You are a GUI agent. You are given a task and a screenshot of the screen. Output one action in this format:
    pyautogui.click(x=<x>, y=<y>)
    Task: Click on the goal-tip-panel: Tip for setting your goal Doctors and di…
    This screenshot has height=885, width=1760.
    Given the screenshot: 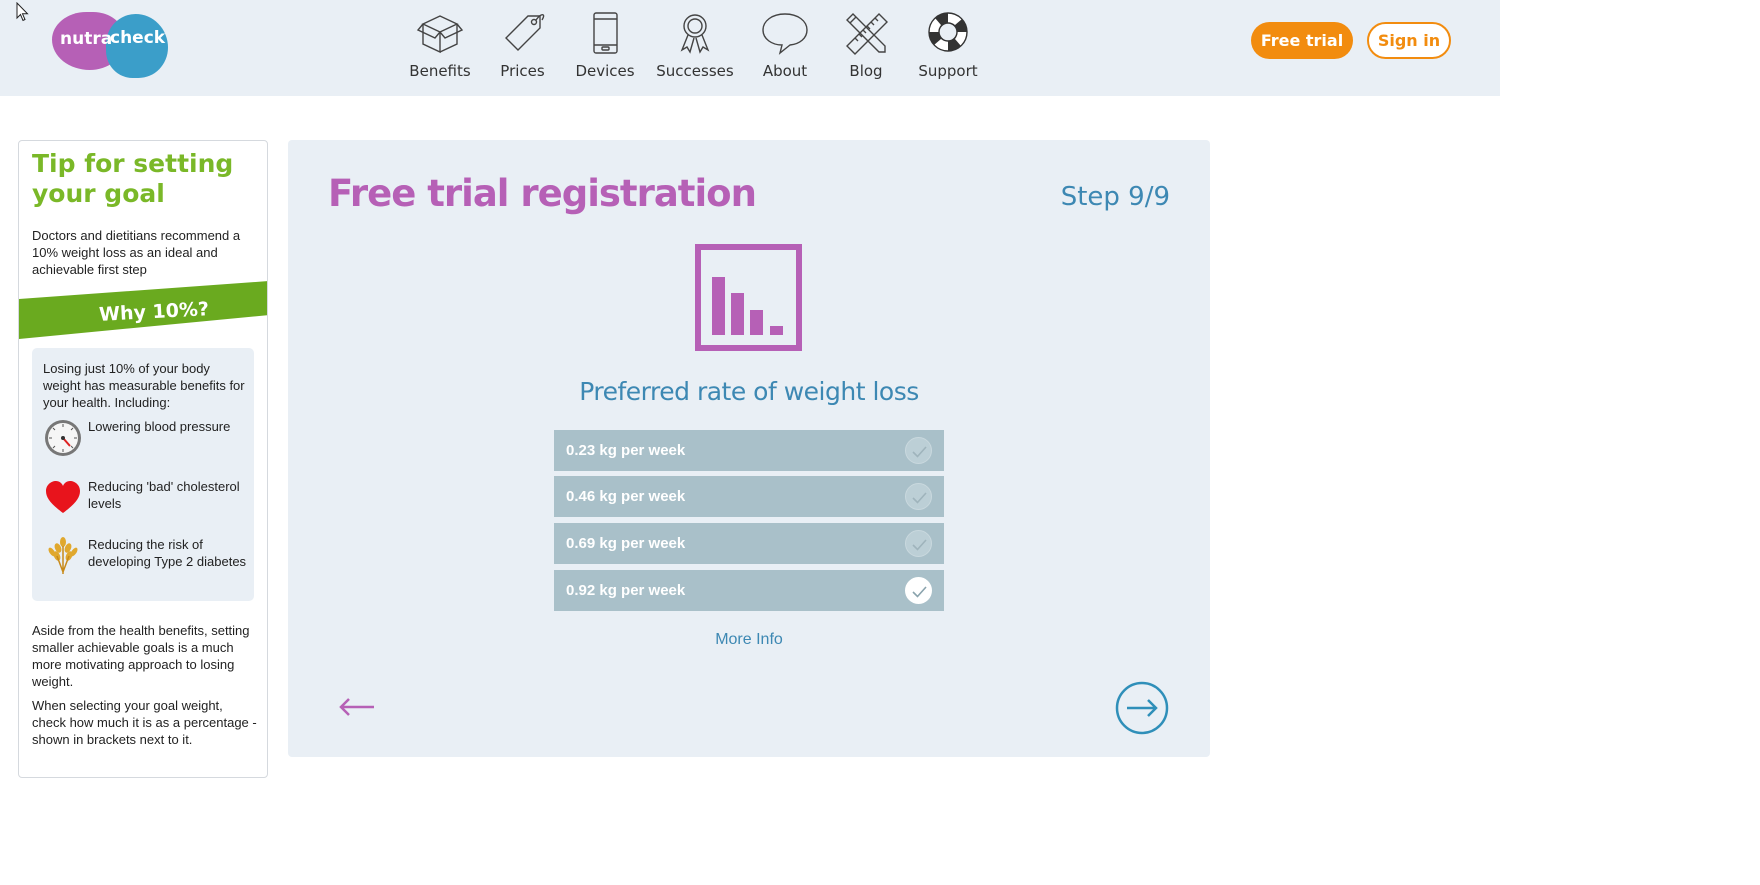 What is the action you would take?
    pyautogui.click(x=143, y=459)
    